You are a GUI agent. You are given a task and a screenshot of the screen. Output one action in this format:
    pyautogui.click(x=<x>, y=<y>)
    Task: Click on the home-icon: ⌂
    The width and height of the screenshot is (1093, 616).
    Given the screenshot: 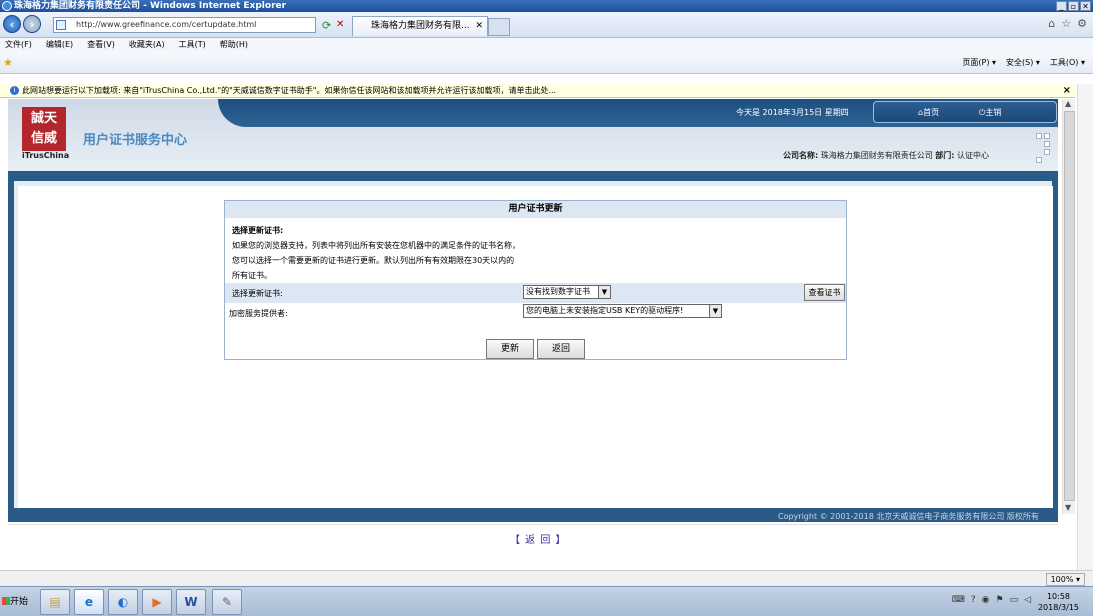 What is the action you would take?
    pyautogui.click(x=1051, y=23)
    